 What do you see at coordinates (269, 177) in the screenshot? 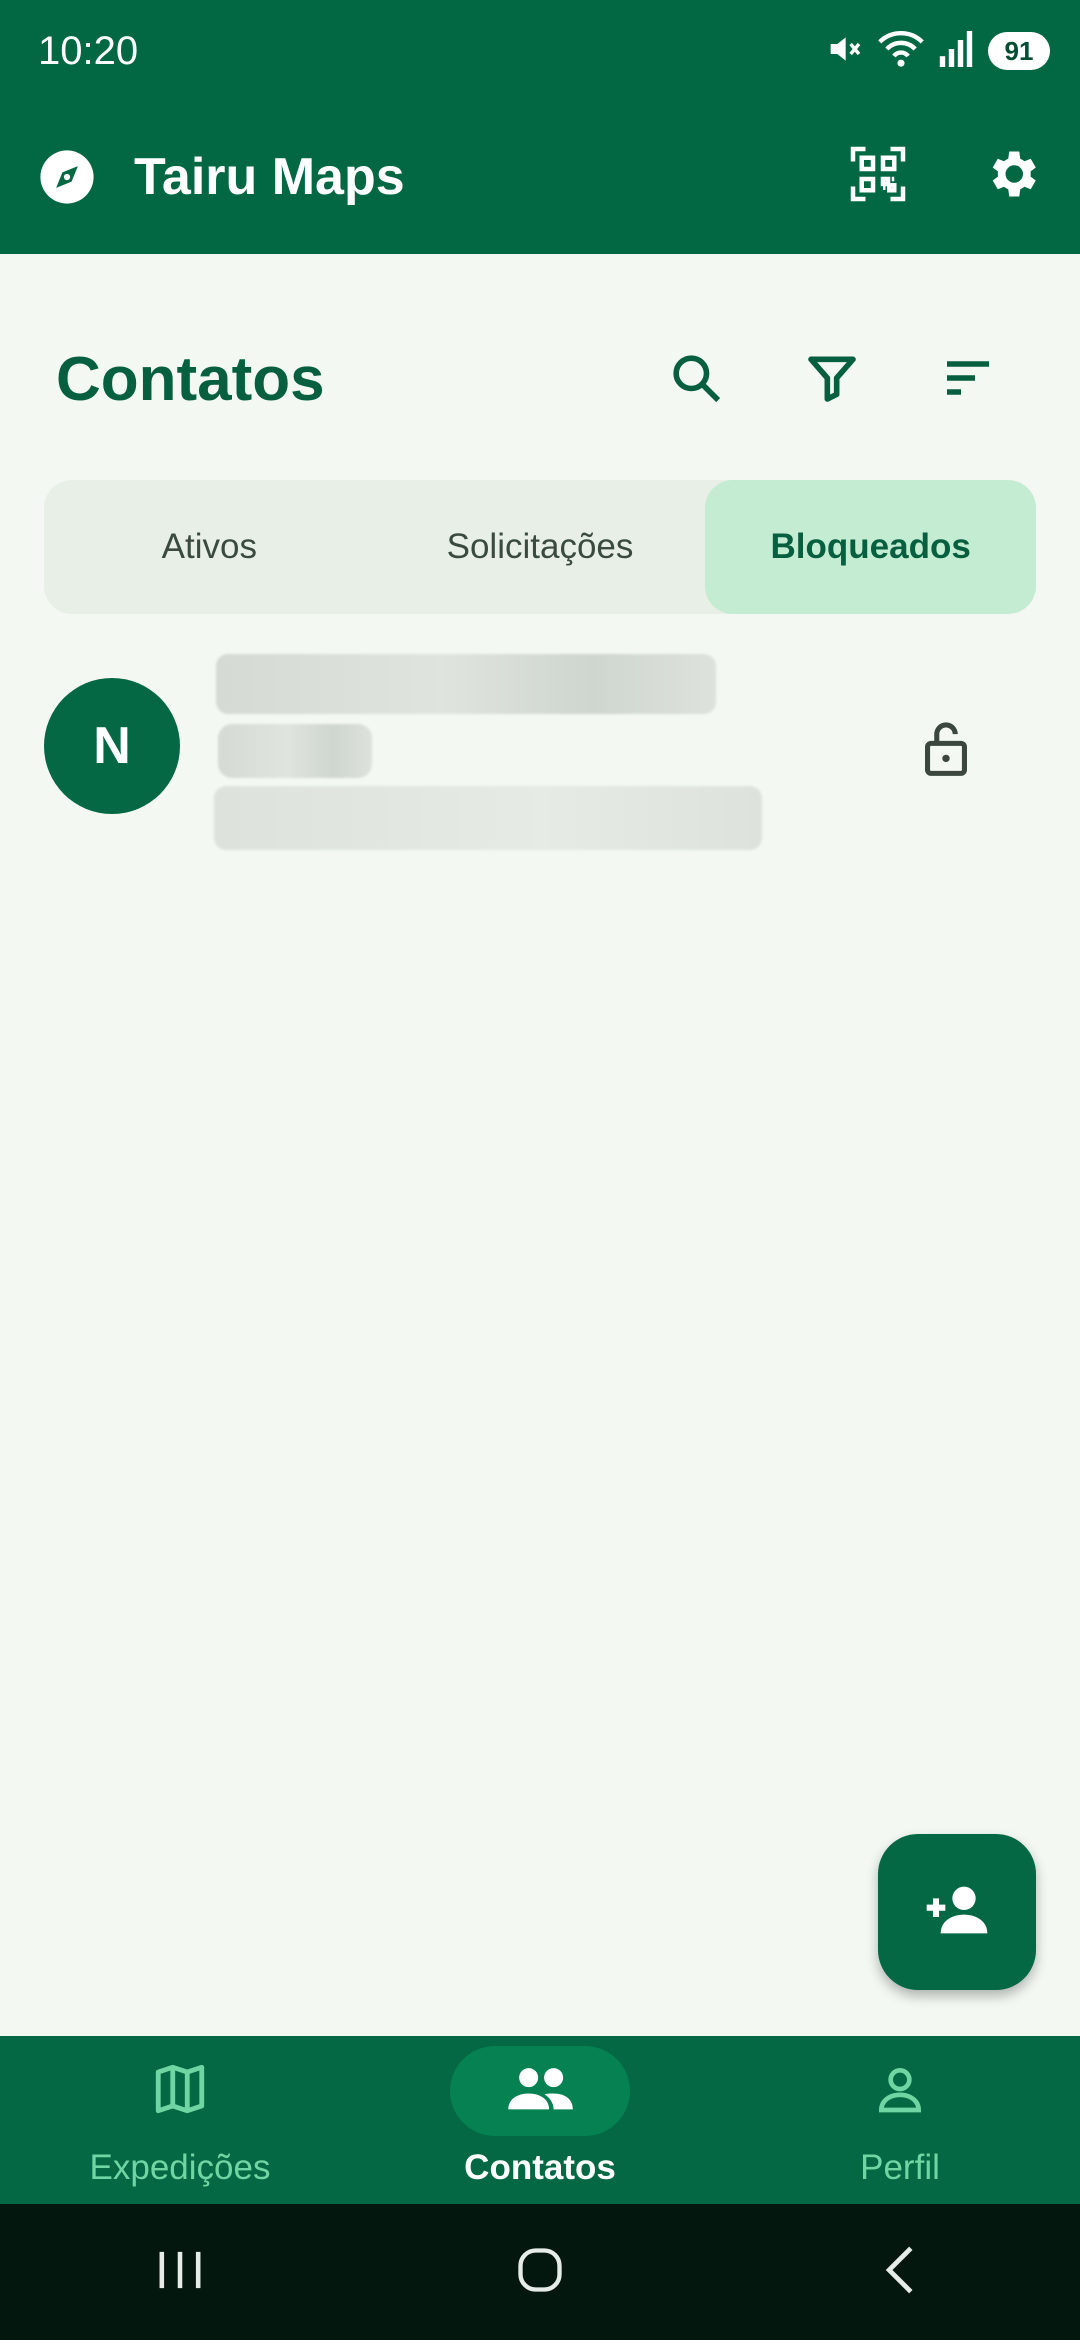
I see `app-title: Tairu Maps` at bounding box center [269, 177].